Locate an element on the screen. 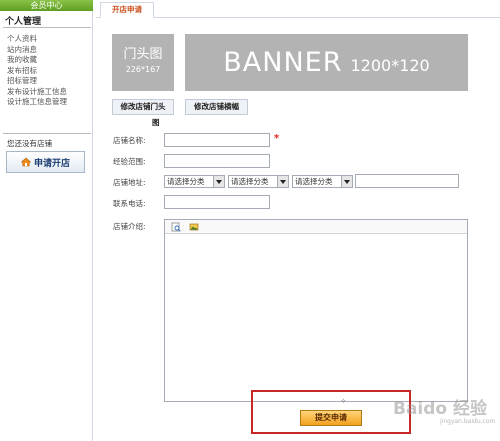  sidebar-item-design-management: 设计施工信息管理 is located at coordinates (37, 102).